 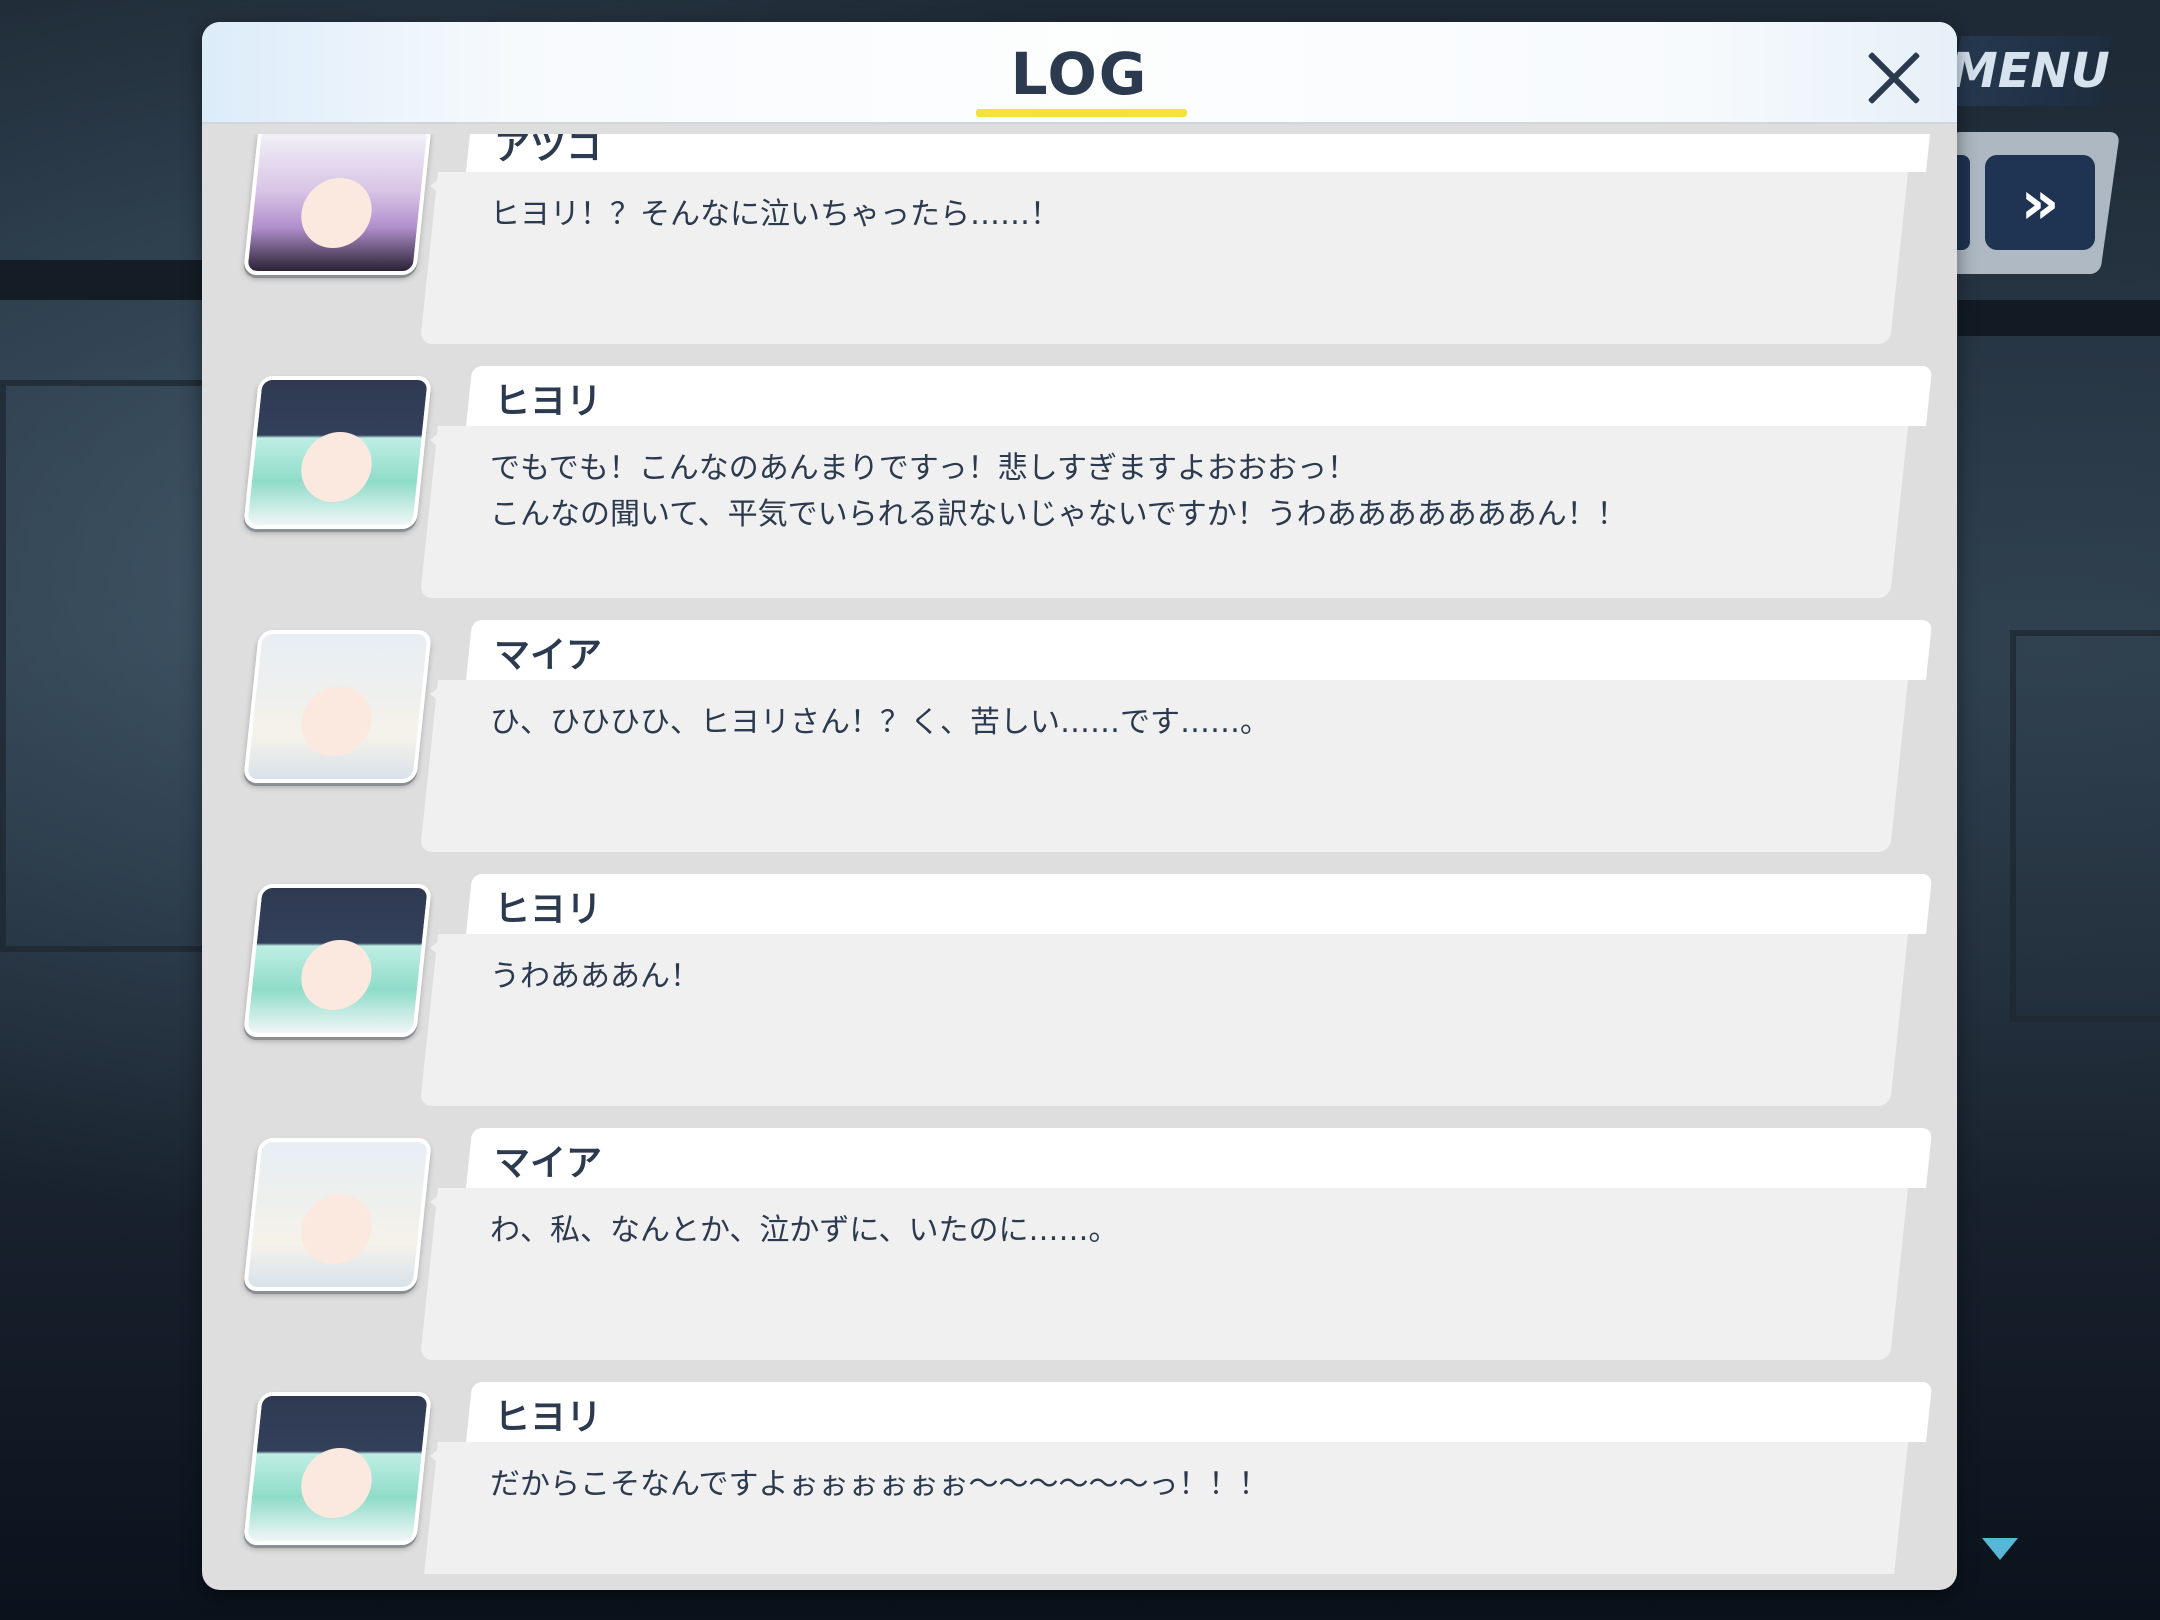 I want to click on log-title: LOG, so click(x=1079, y=74).